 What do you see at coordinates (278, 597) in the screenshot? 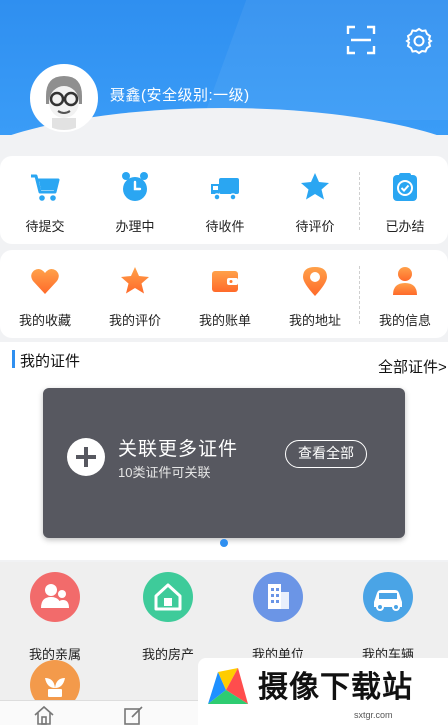
I see `building-icon` at bounding box center [278, 597].